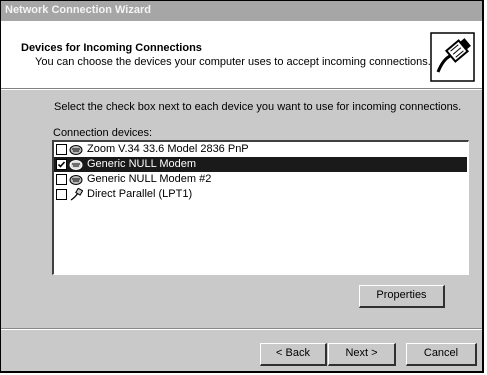  What do you see at coordinates (260, 149) in the screenshot?
I see `list-item: Zoom V.34 33.6 Model 2836 PnP` at bounding box center [260, 149].